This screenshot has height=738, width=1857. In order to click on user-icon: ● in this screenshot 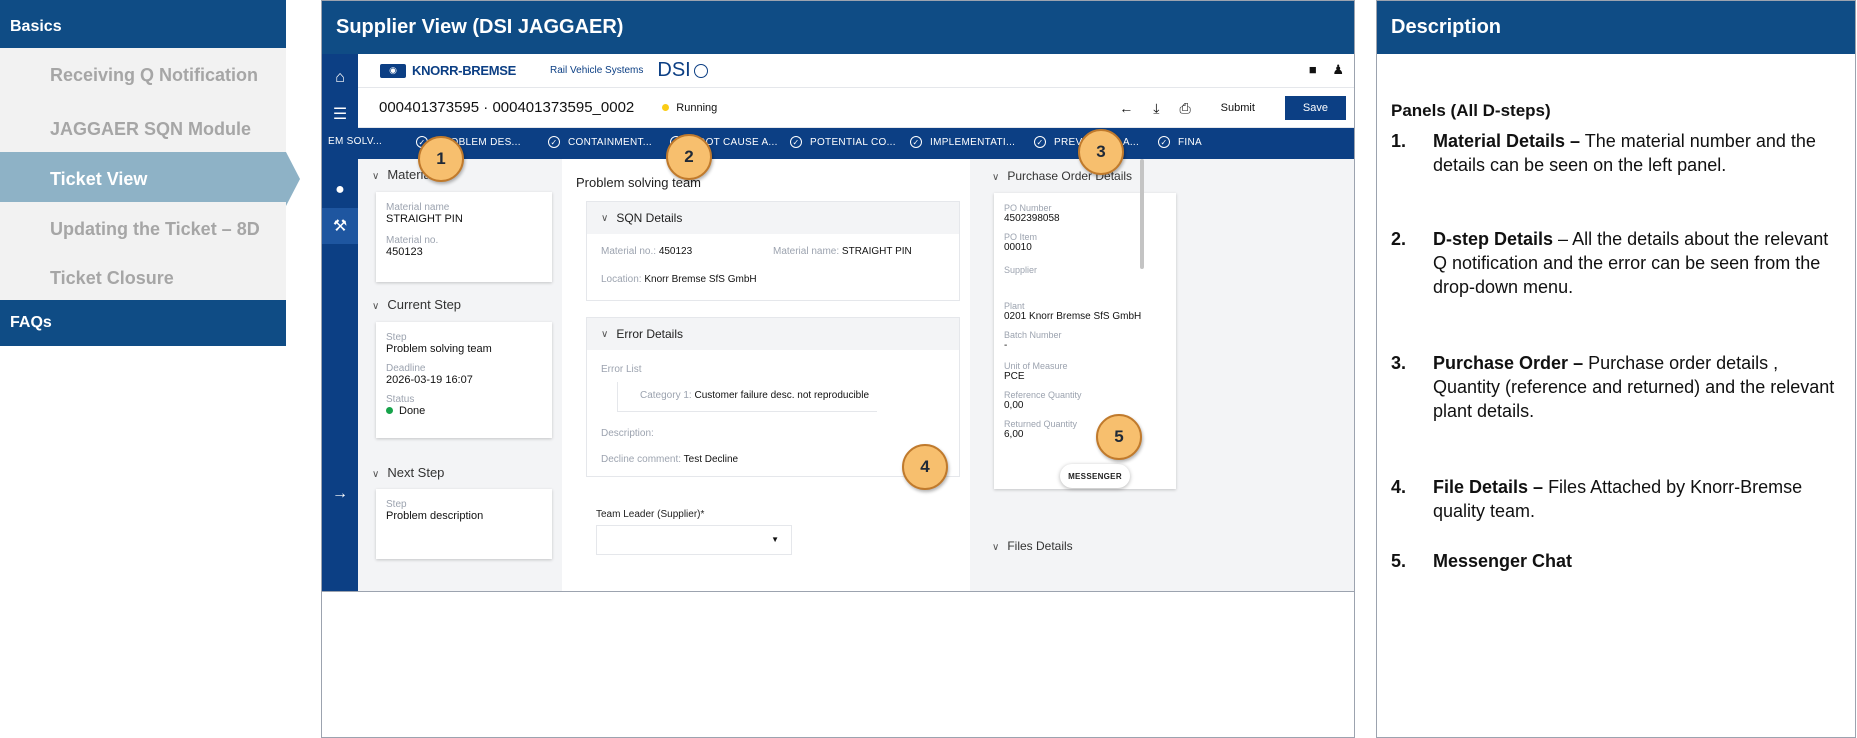, I will do `click(340, 190)`.